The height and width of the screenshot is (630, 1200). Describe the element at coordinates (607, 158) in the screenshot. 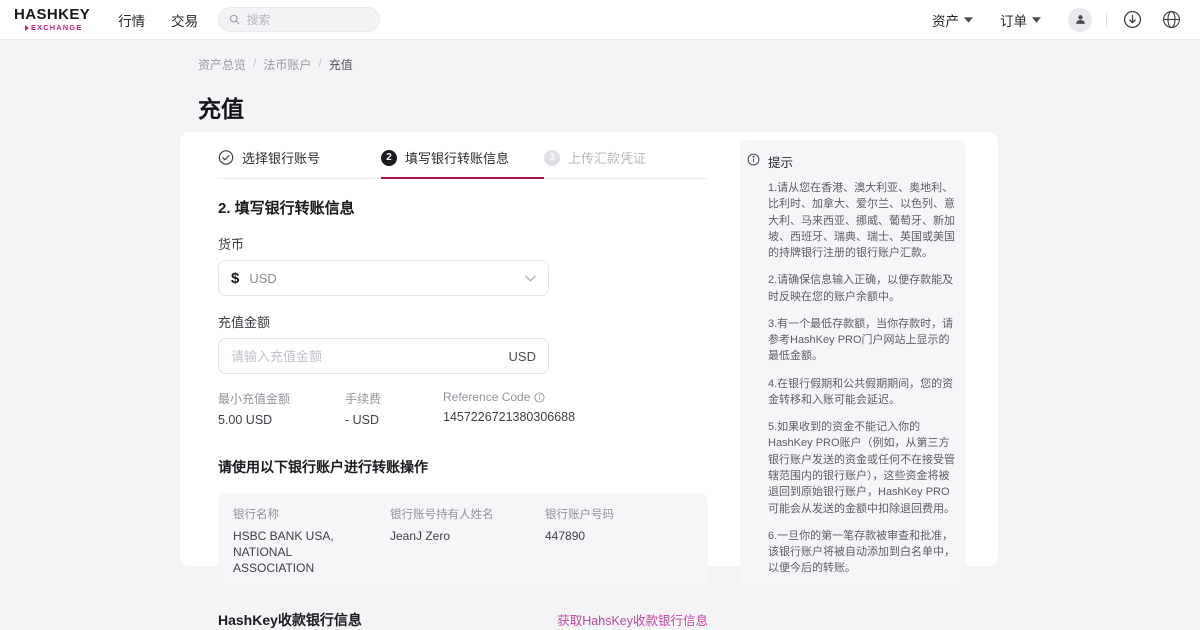

I see `step-label: 上传汇款凭证` at that location.